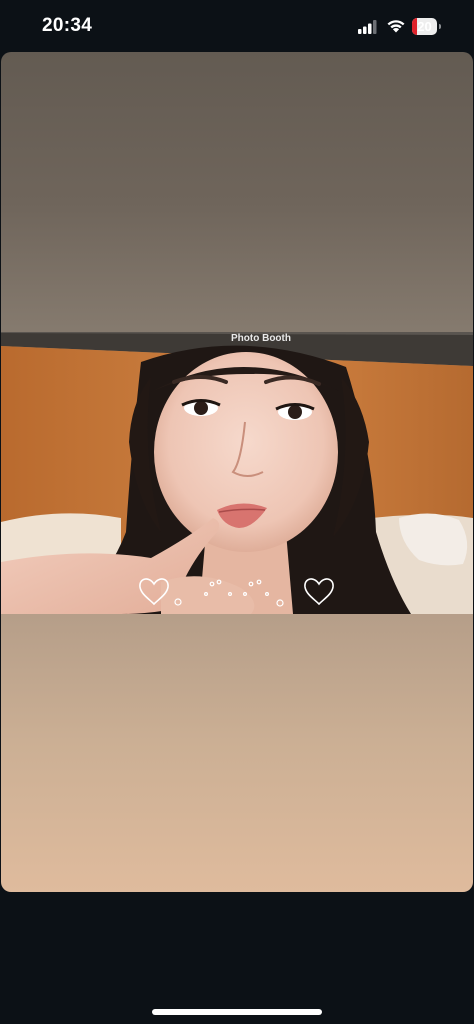  I want to click on cellular-signal-icon, so click(367, 27).